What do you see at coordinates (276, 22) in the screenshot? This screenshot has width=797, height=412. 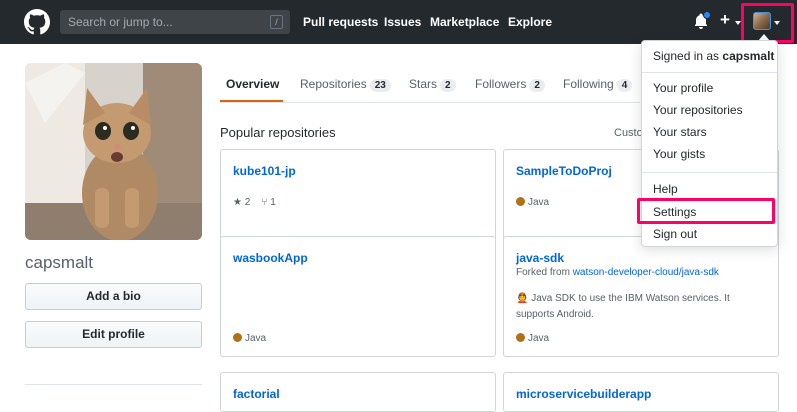 I see `search-shortcut-key: /` at bounding box center [276, 22].